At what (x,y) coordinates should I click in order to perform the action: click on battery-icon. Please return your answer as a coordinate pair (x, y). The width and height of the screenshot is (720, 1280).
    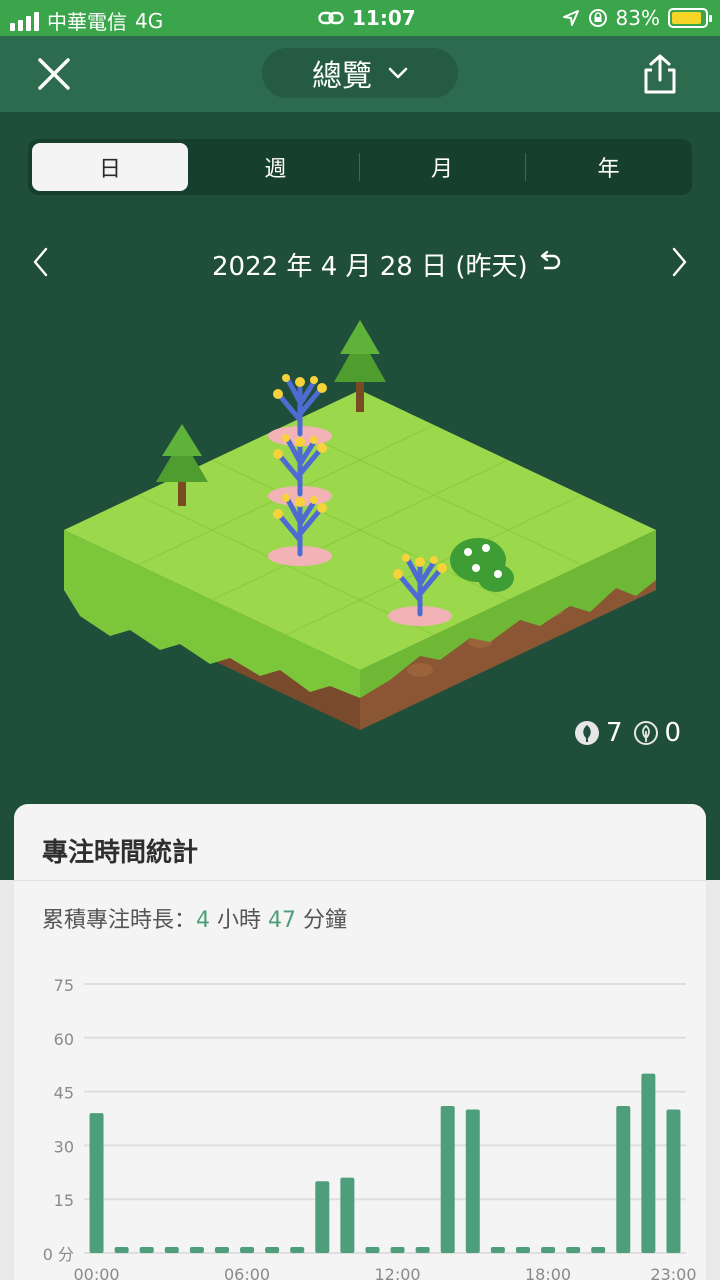
    Looking at the image, I should click on (690, 18).